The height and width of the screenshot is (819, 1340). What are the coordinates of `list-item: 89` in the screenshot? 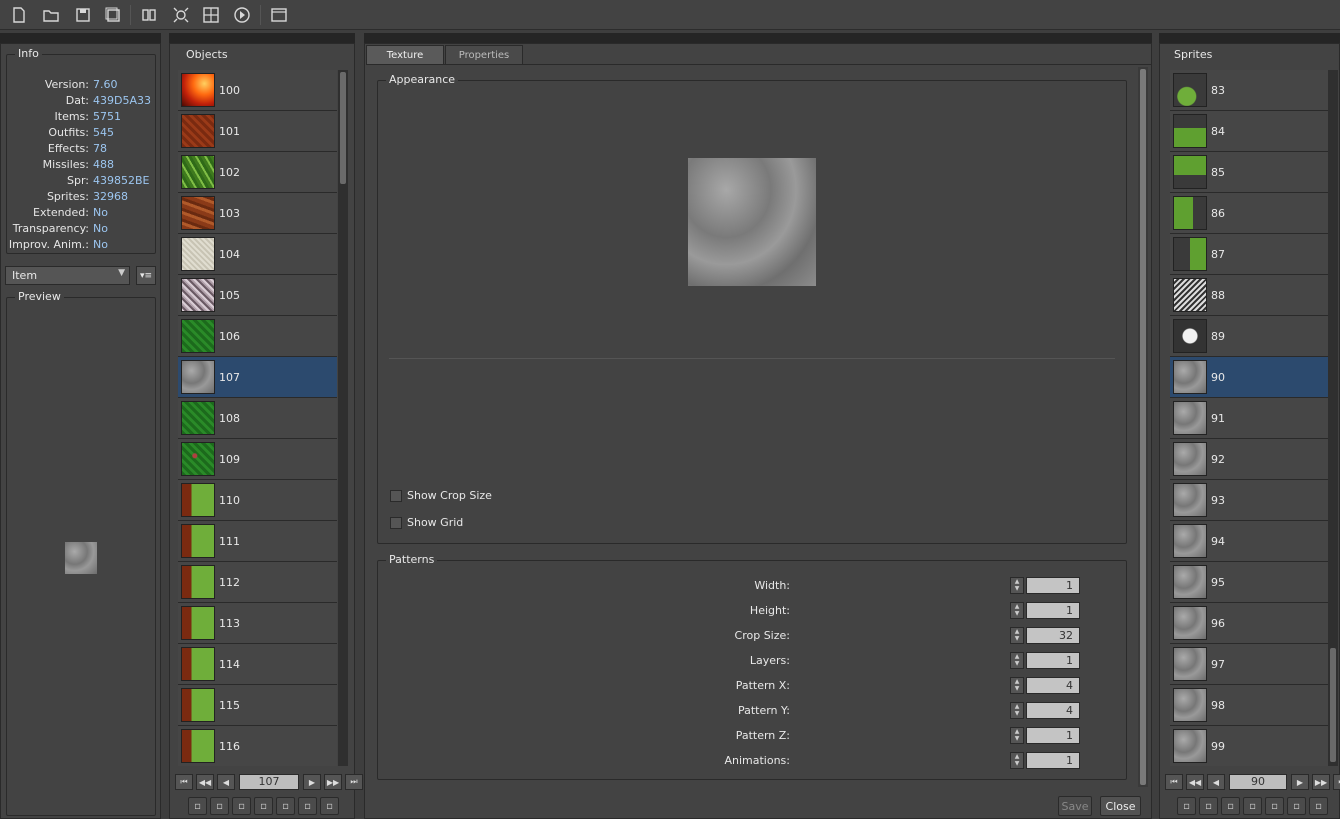 It's located at (1249, 336).